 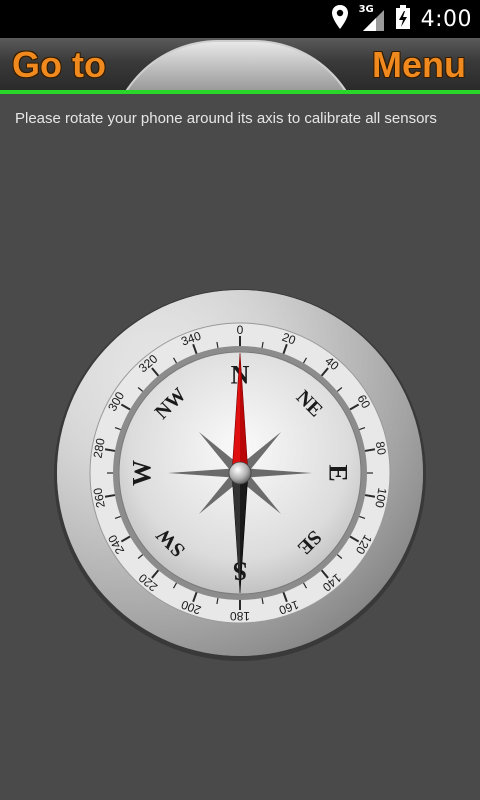 I want to click on status-bar: 3G 4:00, so click(x=240, y=19).